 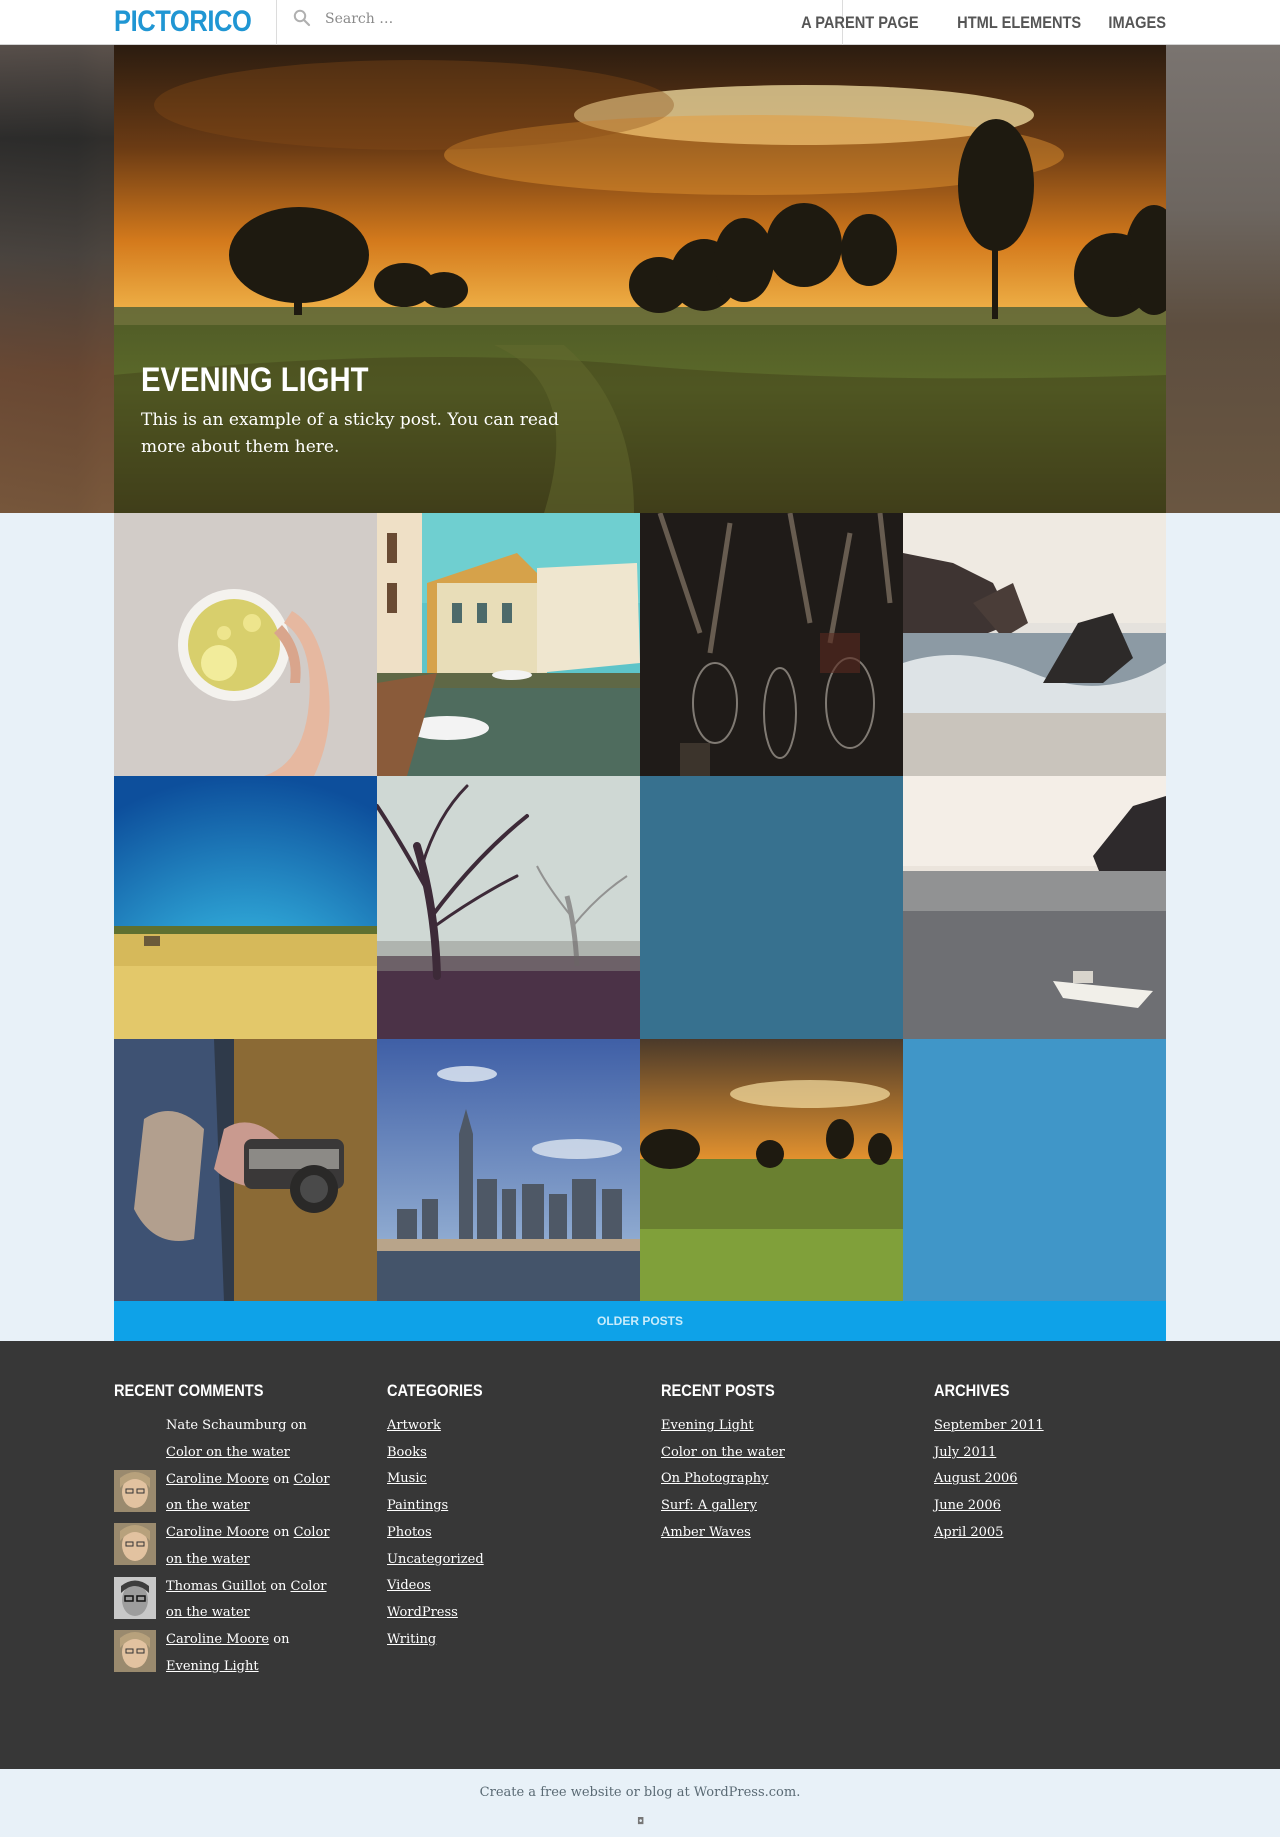 I want to click on recent-comments-title: RECENT COMMENTS, so click(x=189, y=1390).